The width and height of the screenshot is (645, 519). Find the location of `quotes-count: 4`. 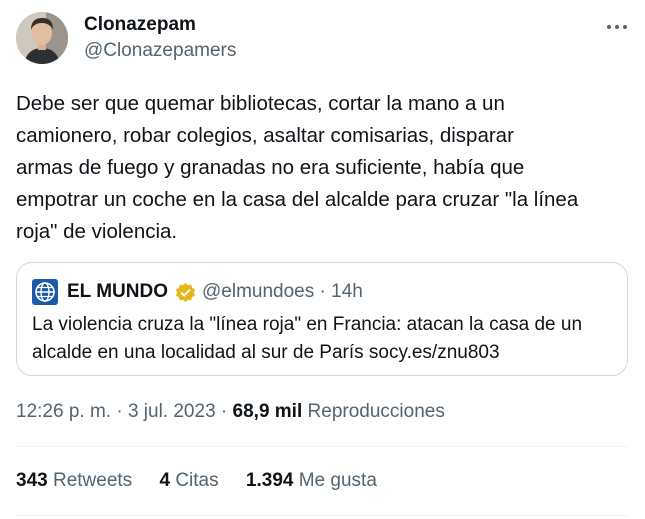

quotes-count: 4 is located at coordinates (165, 480).